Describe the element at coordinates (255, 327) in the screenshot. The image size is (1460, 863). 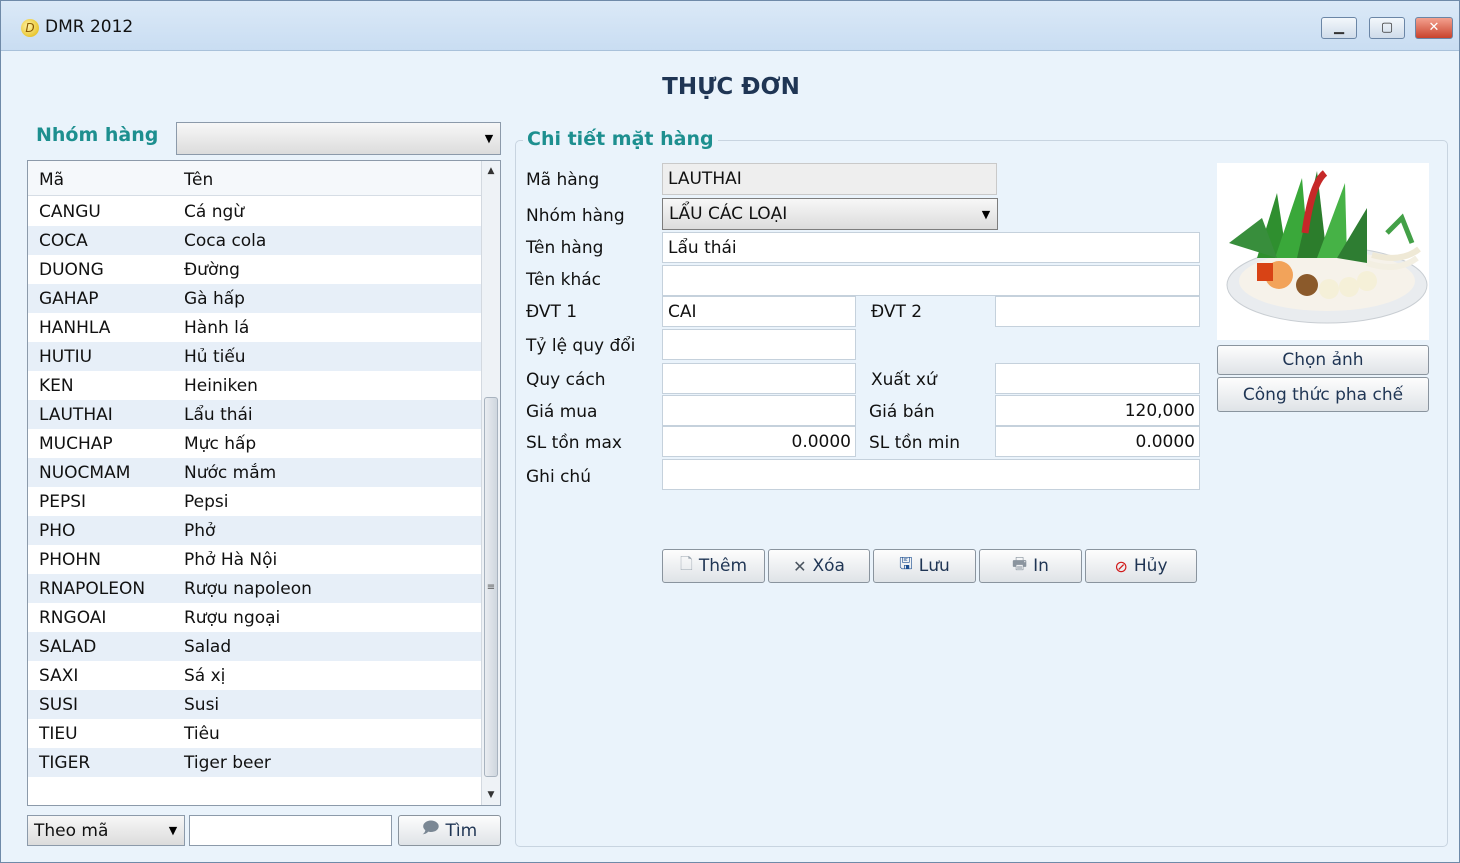
I see `table-row: HANHLA Hành lá` at that location.